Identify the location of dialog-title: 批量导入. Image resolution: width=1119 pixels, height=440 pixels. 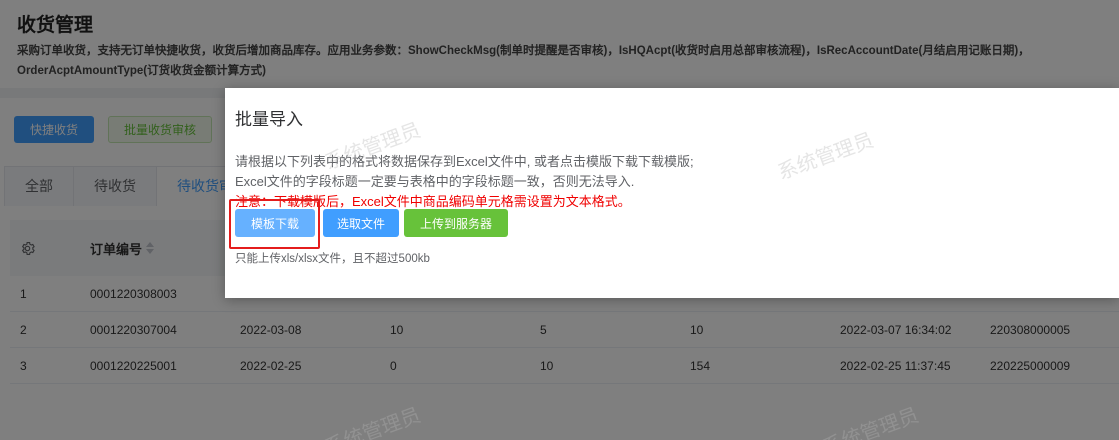
(269, 119).